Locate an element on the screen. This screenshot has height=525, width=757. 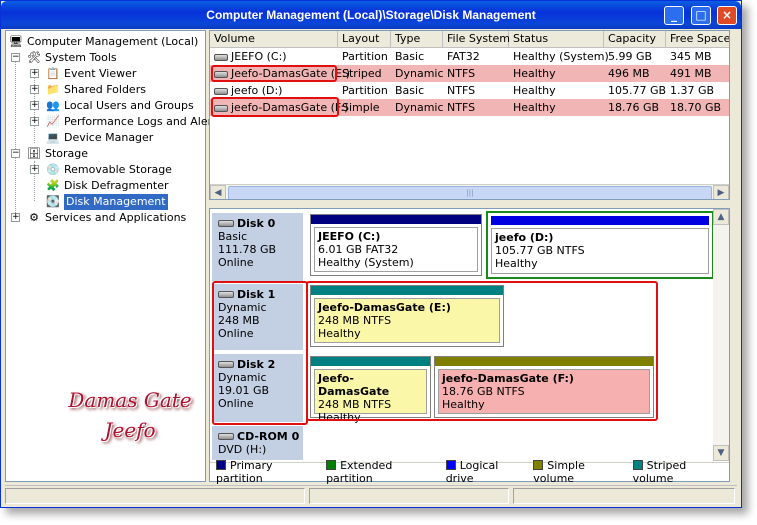
volume-name: JEEFO (C:) is located at coordinates (259, 56).